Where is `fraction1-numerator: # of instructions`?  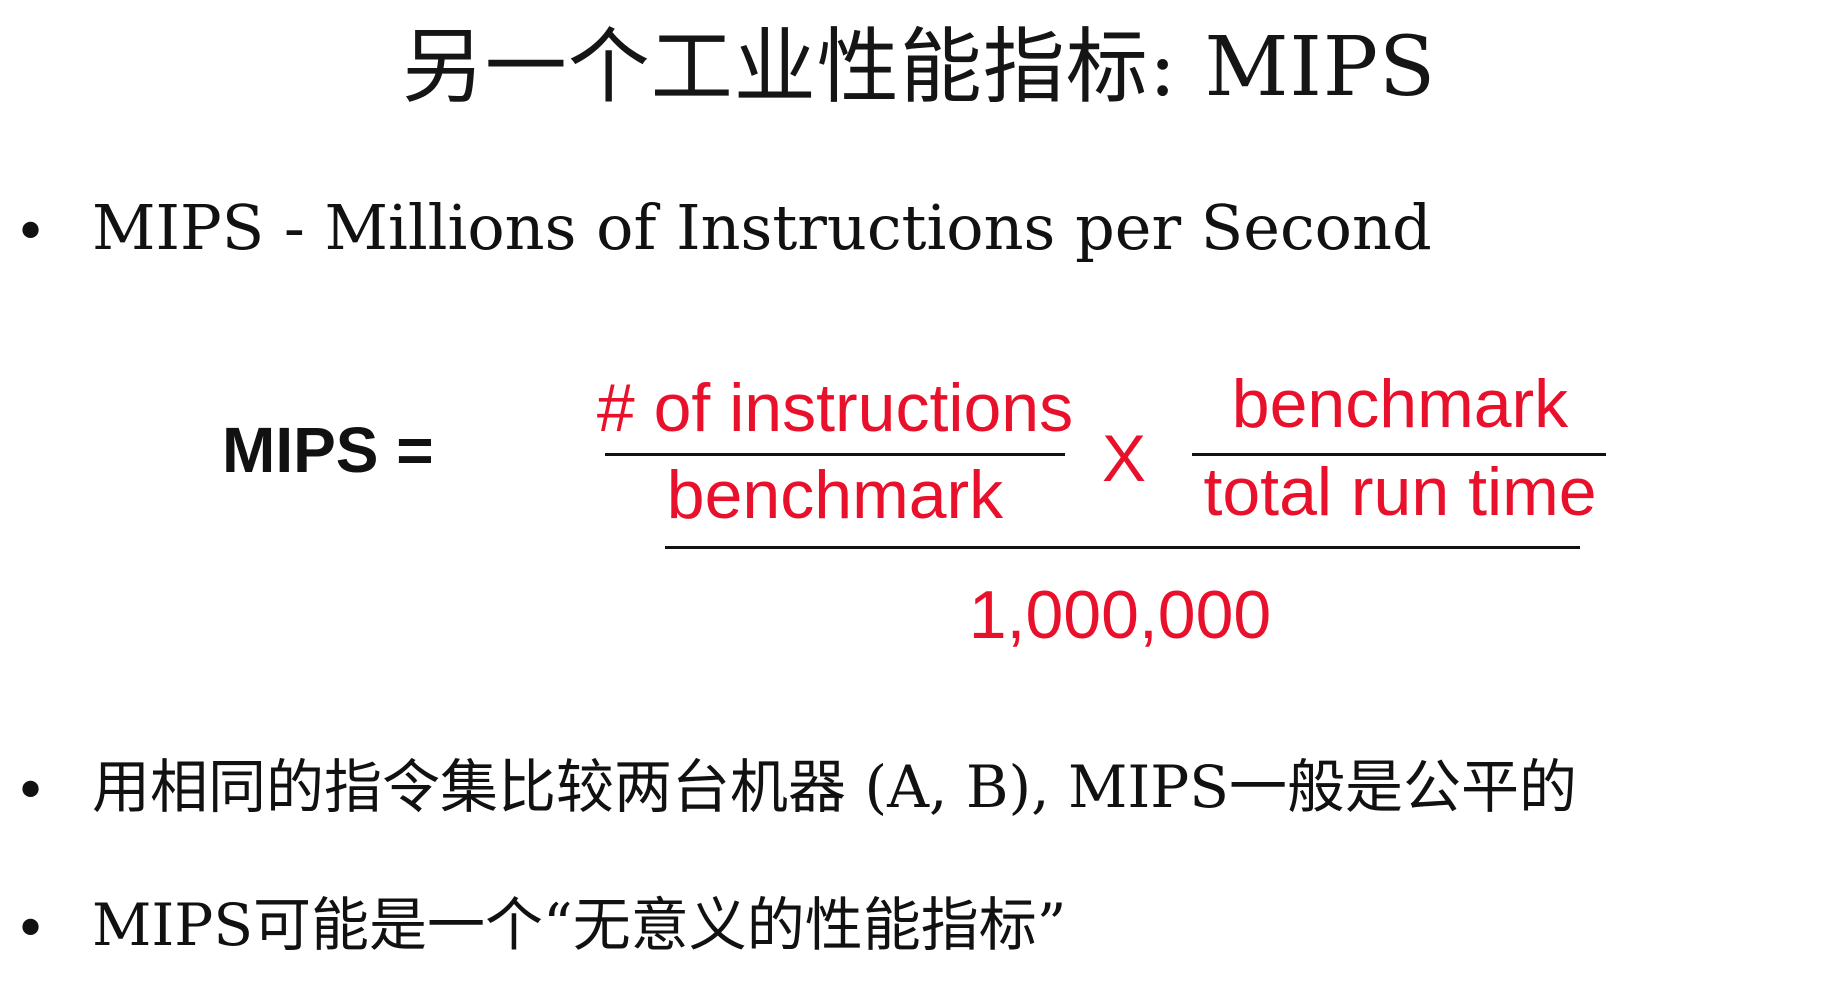 fraction1-numerator: # of instructions is located at coordinates (835, 408).